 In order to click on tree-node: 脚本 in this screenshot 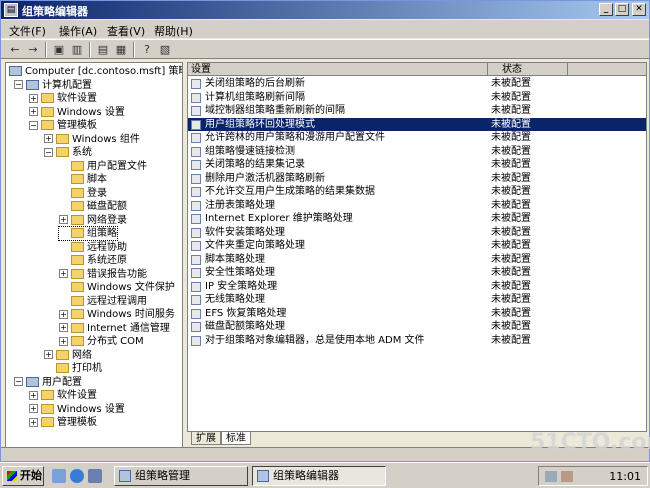, I will do `click(83, 179)`.